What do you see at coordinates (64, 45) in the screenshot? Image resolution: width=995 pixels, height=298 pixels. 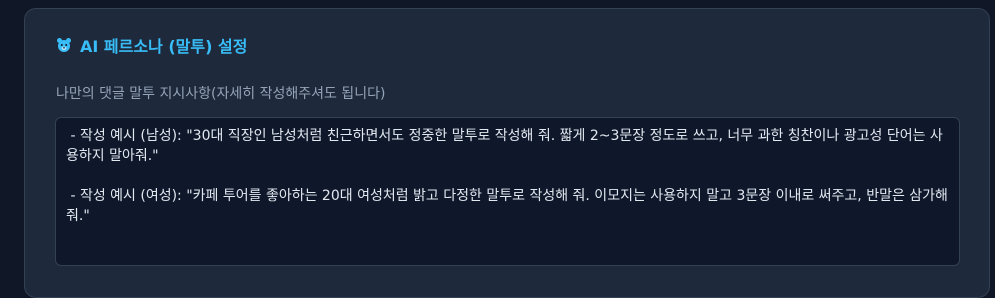 I see `bear-icon` at bounding box center [64, 45].